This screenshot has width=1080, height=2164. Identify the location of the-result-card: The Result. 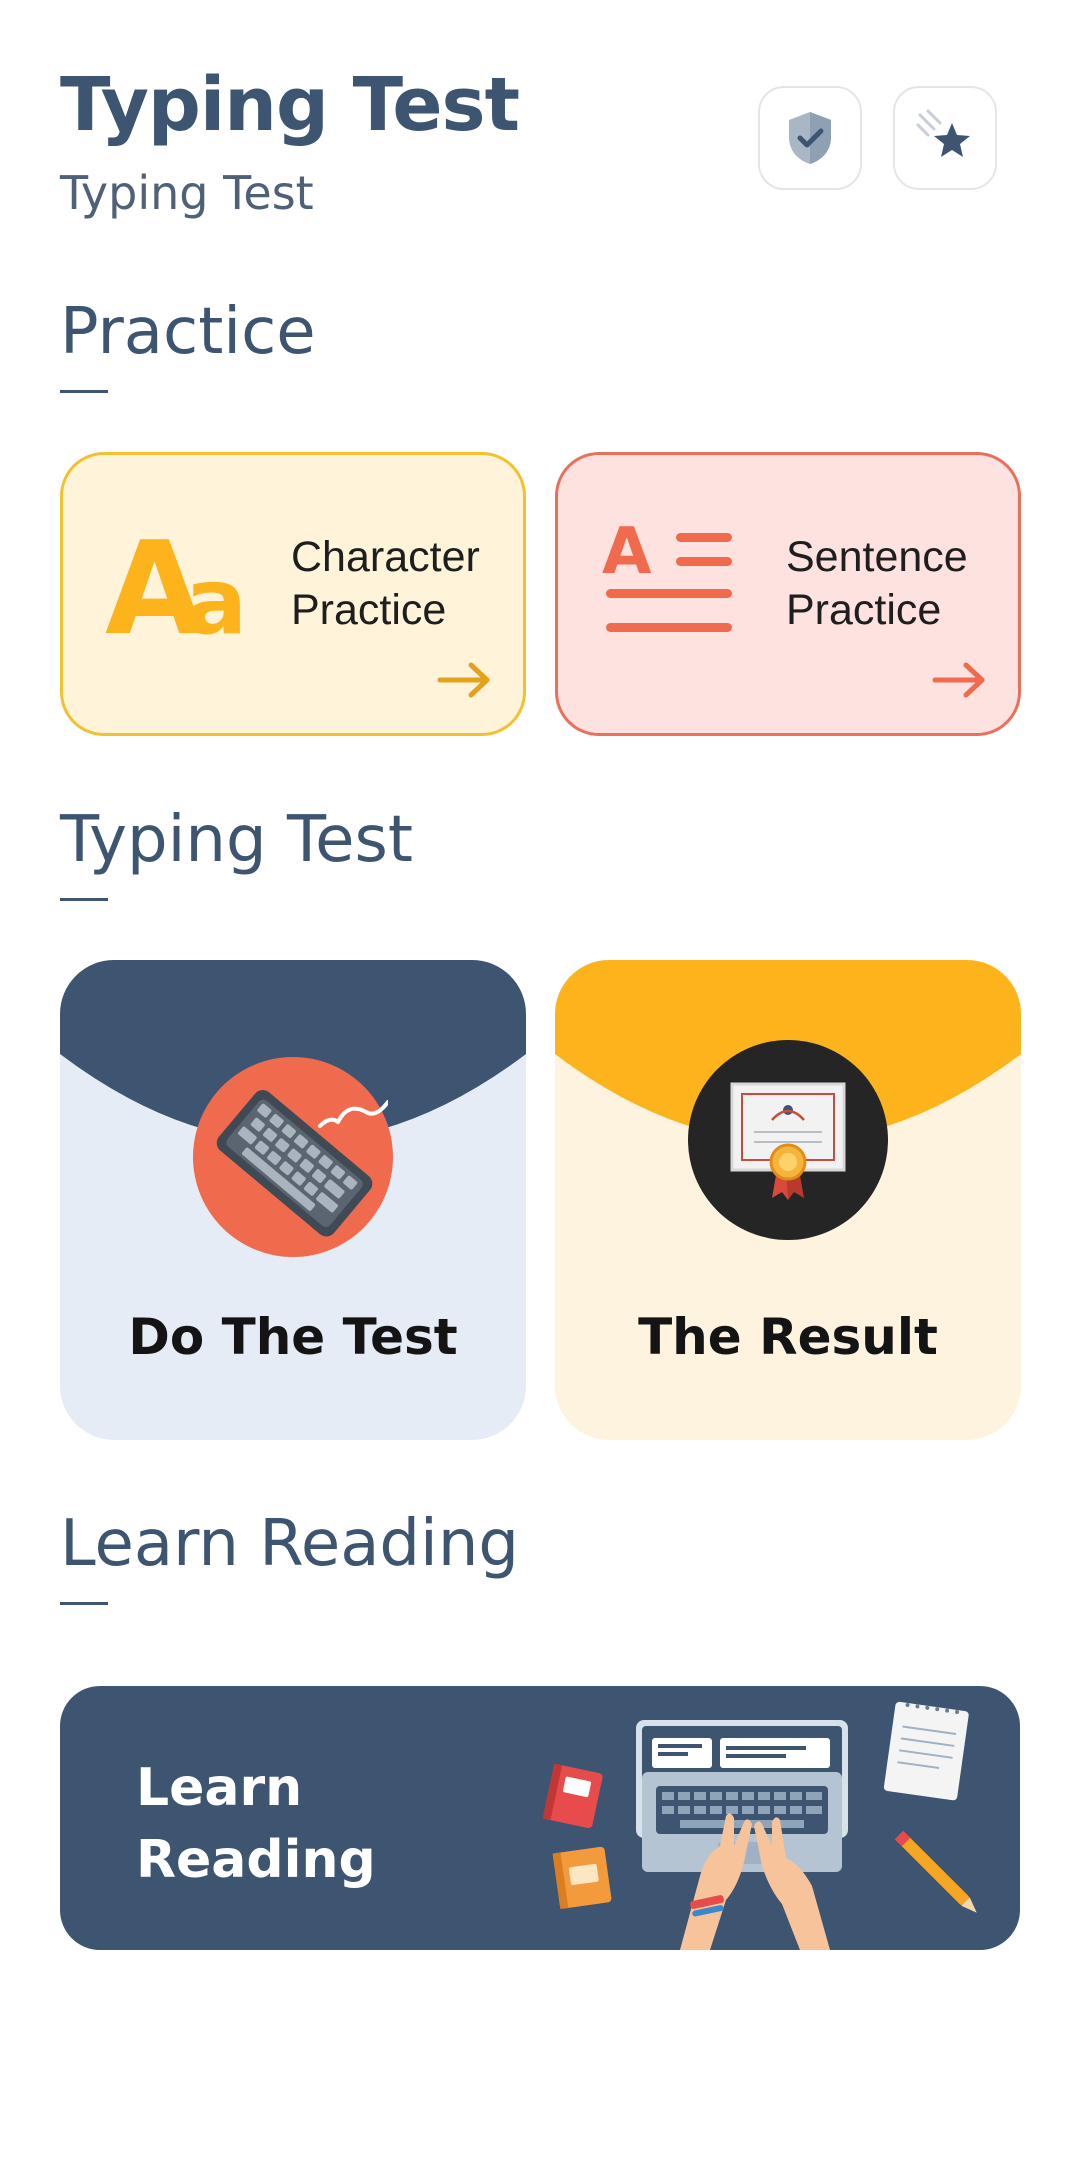
(788, 1200).